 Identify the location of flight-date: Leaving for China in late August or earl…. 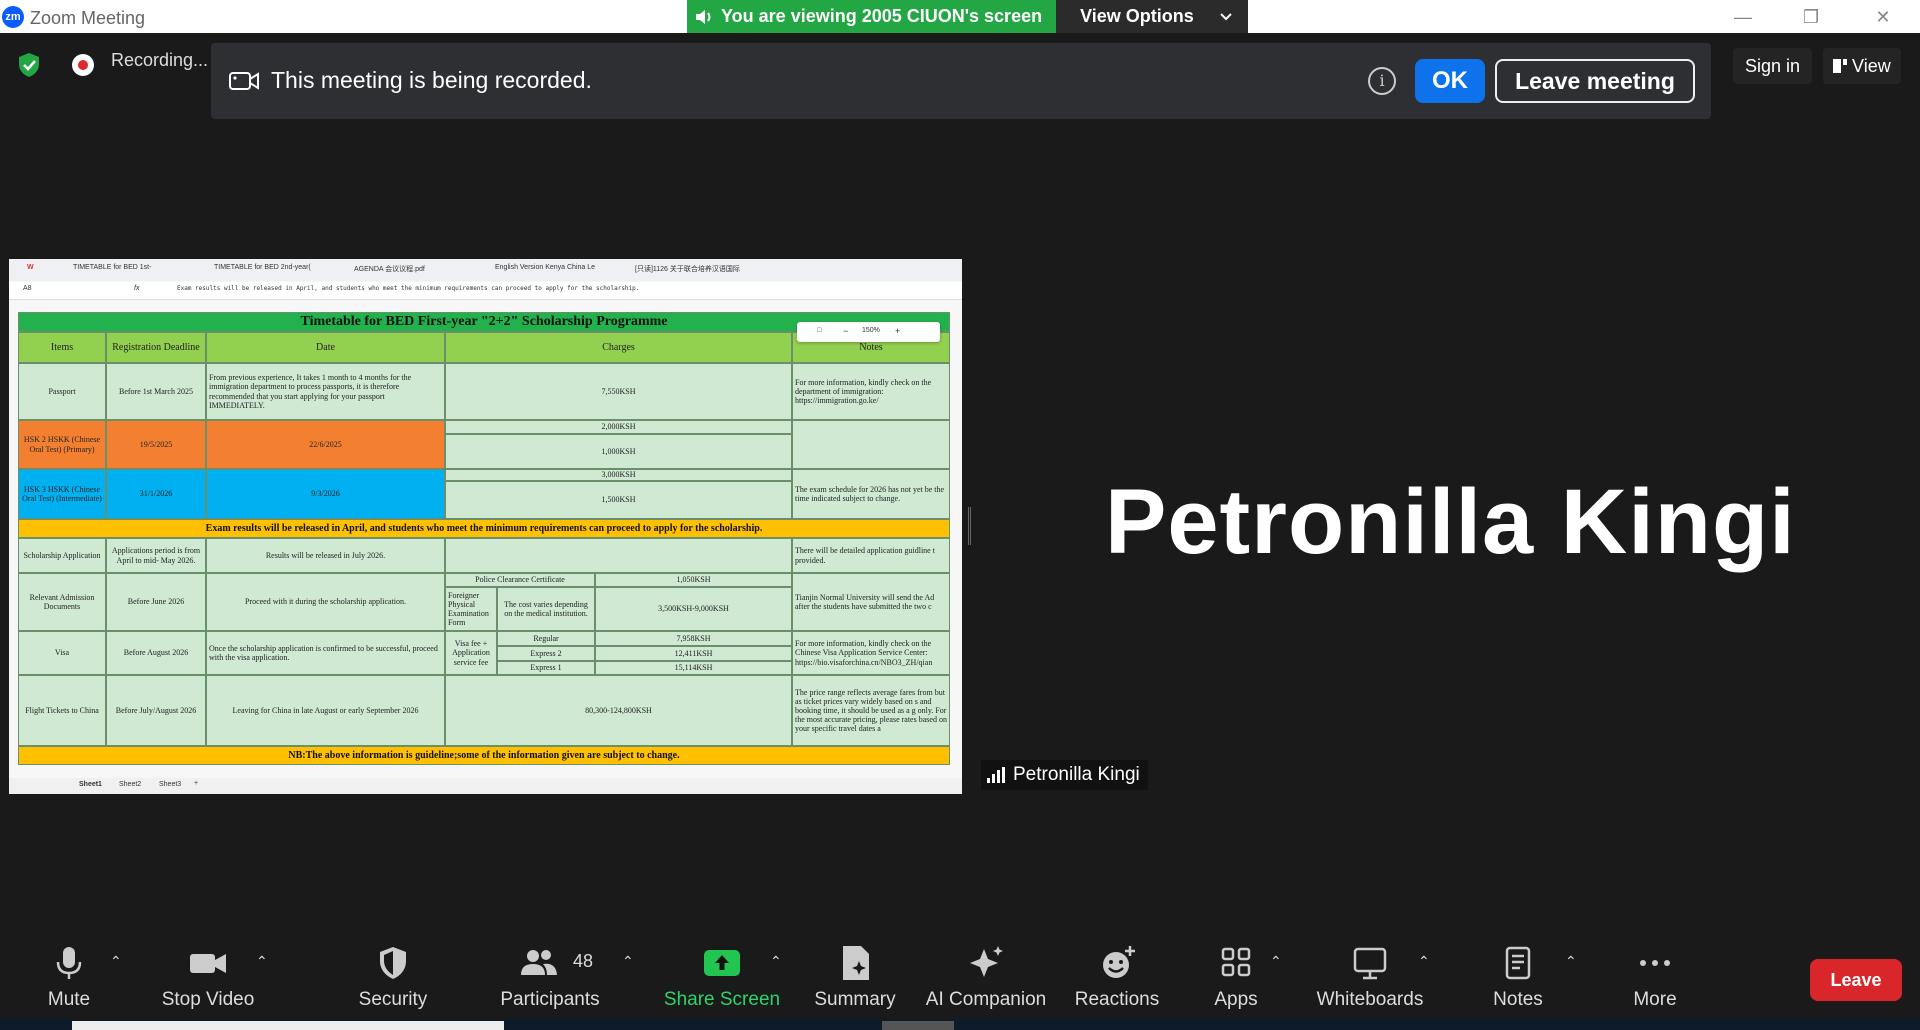
(325, 710).